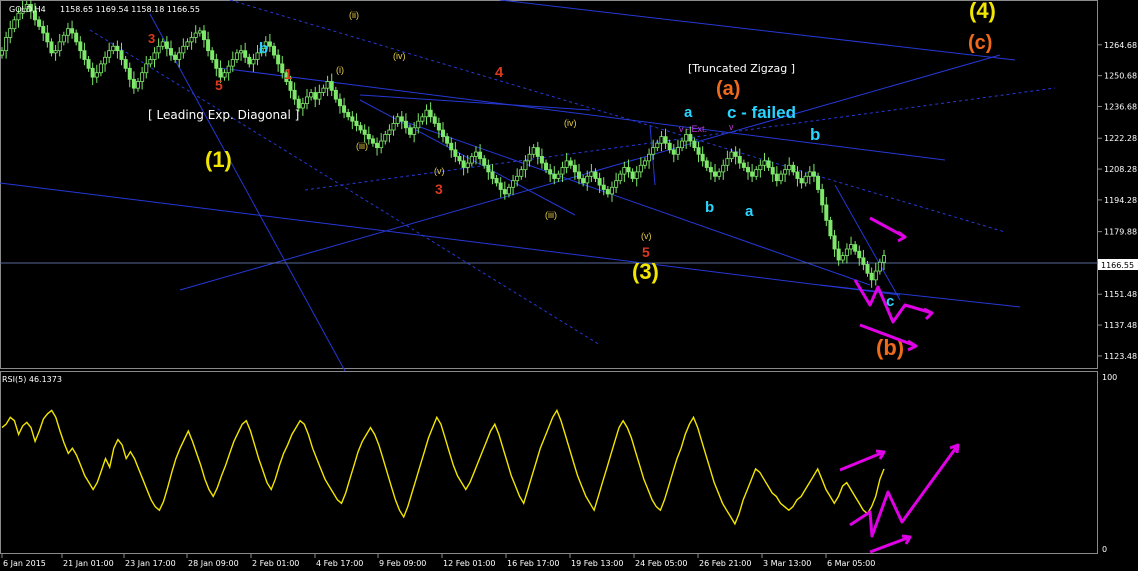 Image resolution: width=1138 pixels, height=571 pixels. I want to click on price-tick-label: 1208.28, so click(1120, 169).